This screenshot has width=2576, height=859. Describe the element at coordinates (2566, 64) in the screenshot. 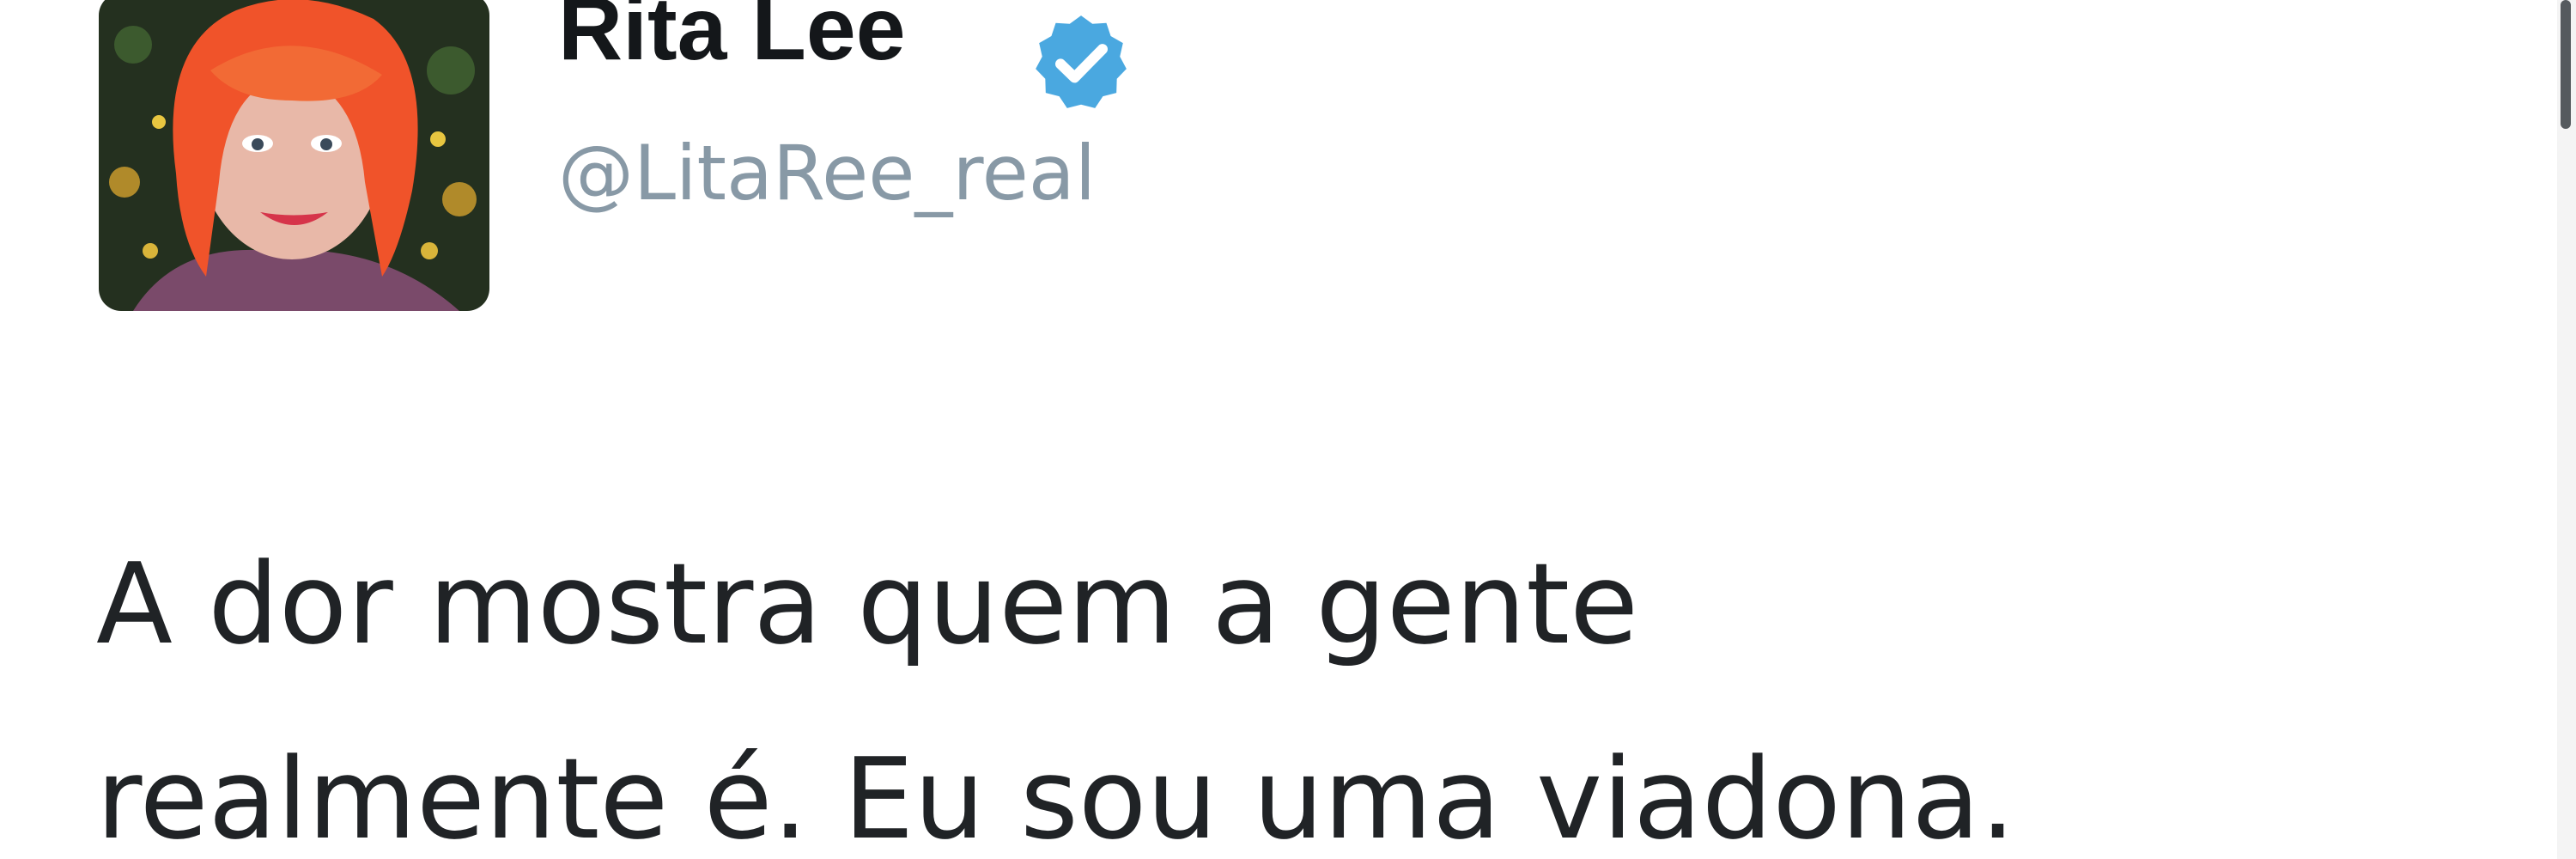

I see `scrollbar-thumb` at that location.